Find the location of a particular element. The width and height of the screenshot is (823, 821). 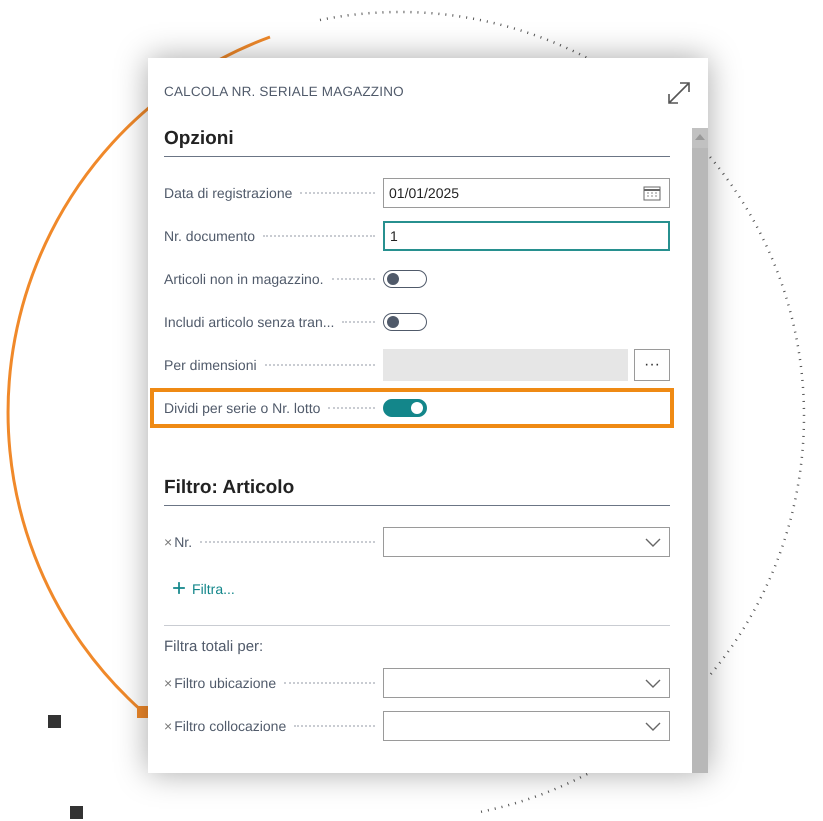

document-number-field: 1 is located at coordinates (526, 236).